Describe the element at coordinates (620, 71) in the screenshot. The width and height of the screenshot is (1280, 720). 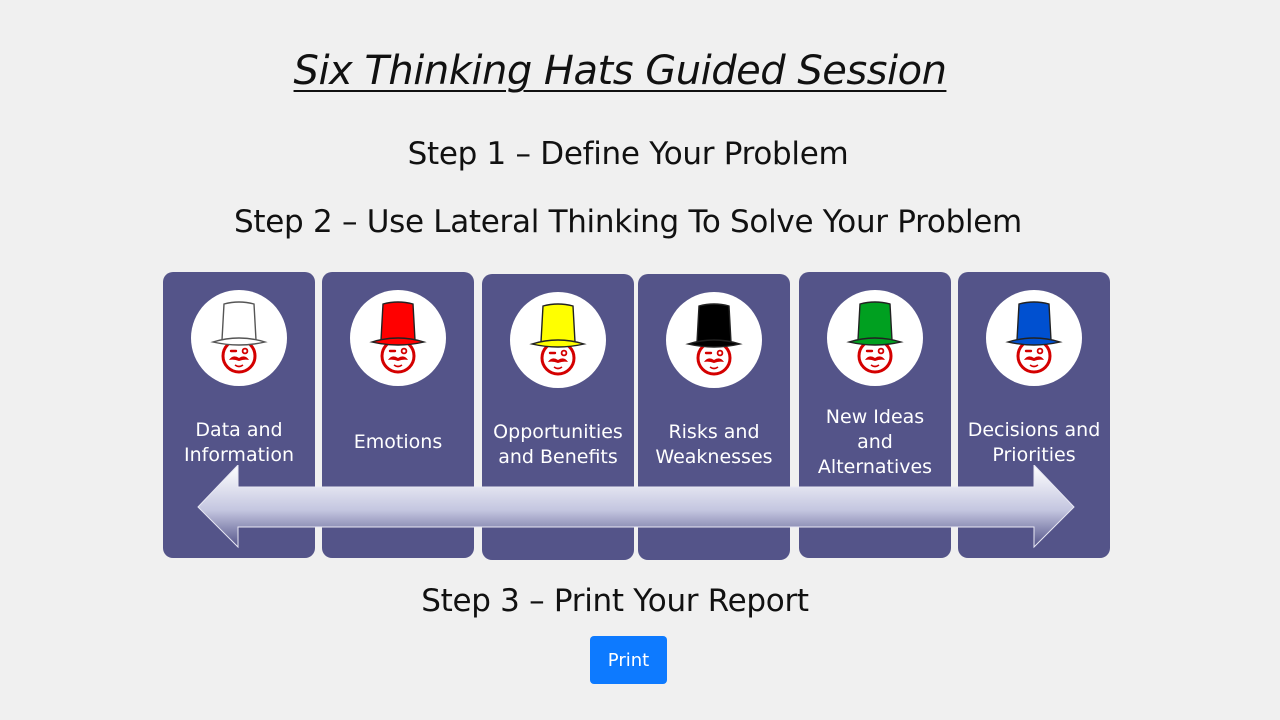
I see `page-title: Six Thinking Hats Guided Session` at that location.